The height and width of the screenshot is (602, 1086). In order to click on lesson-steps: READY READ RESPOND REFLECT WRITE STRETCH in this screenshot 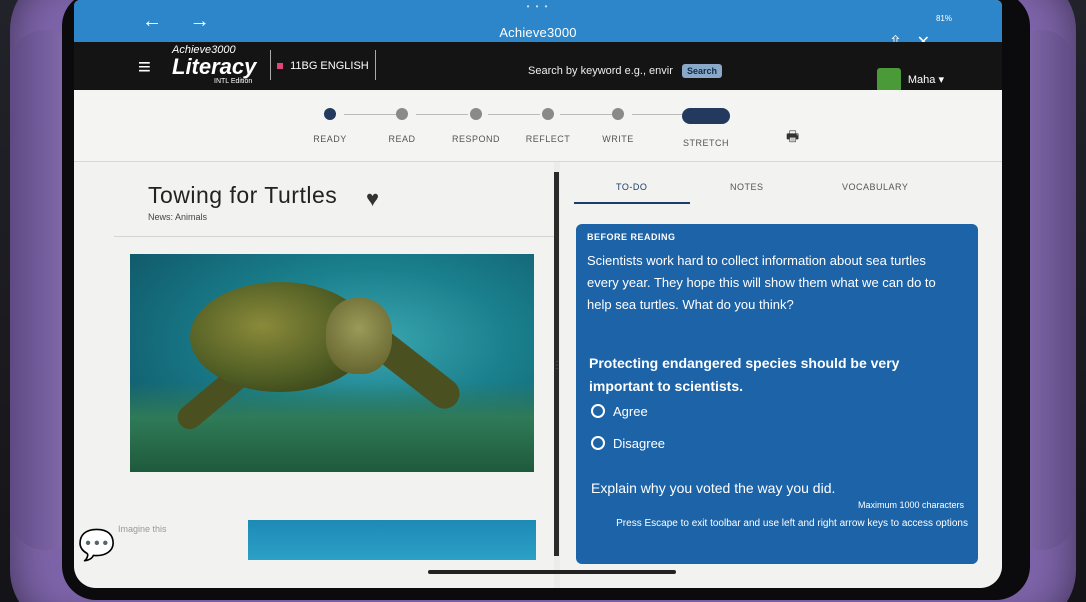, I will do `click(538, 126)`.